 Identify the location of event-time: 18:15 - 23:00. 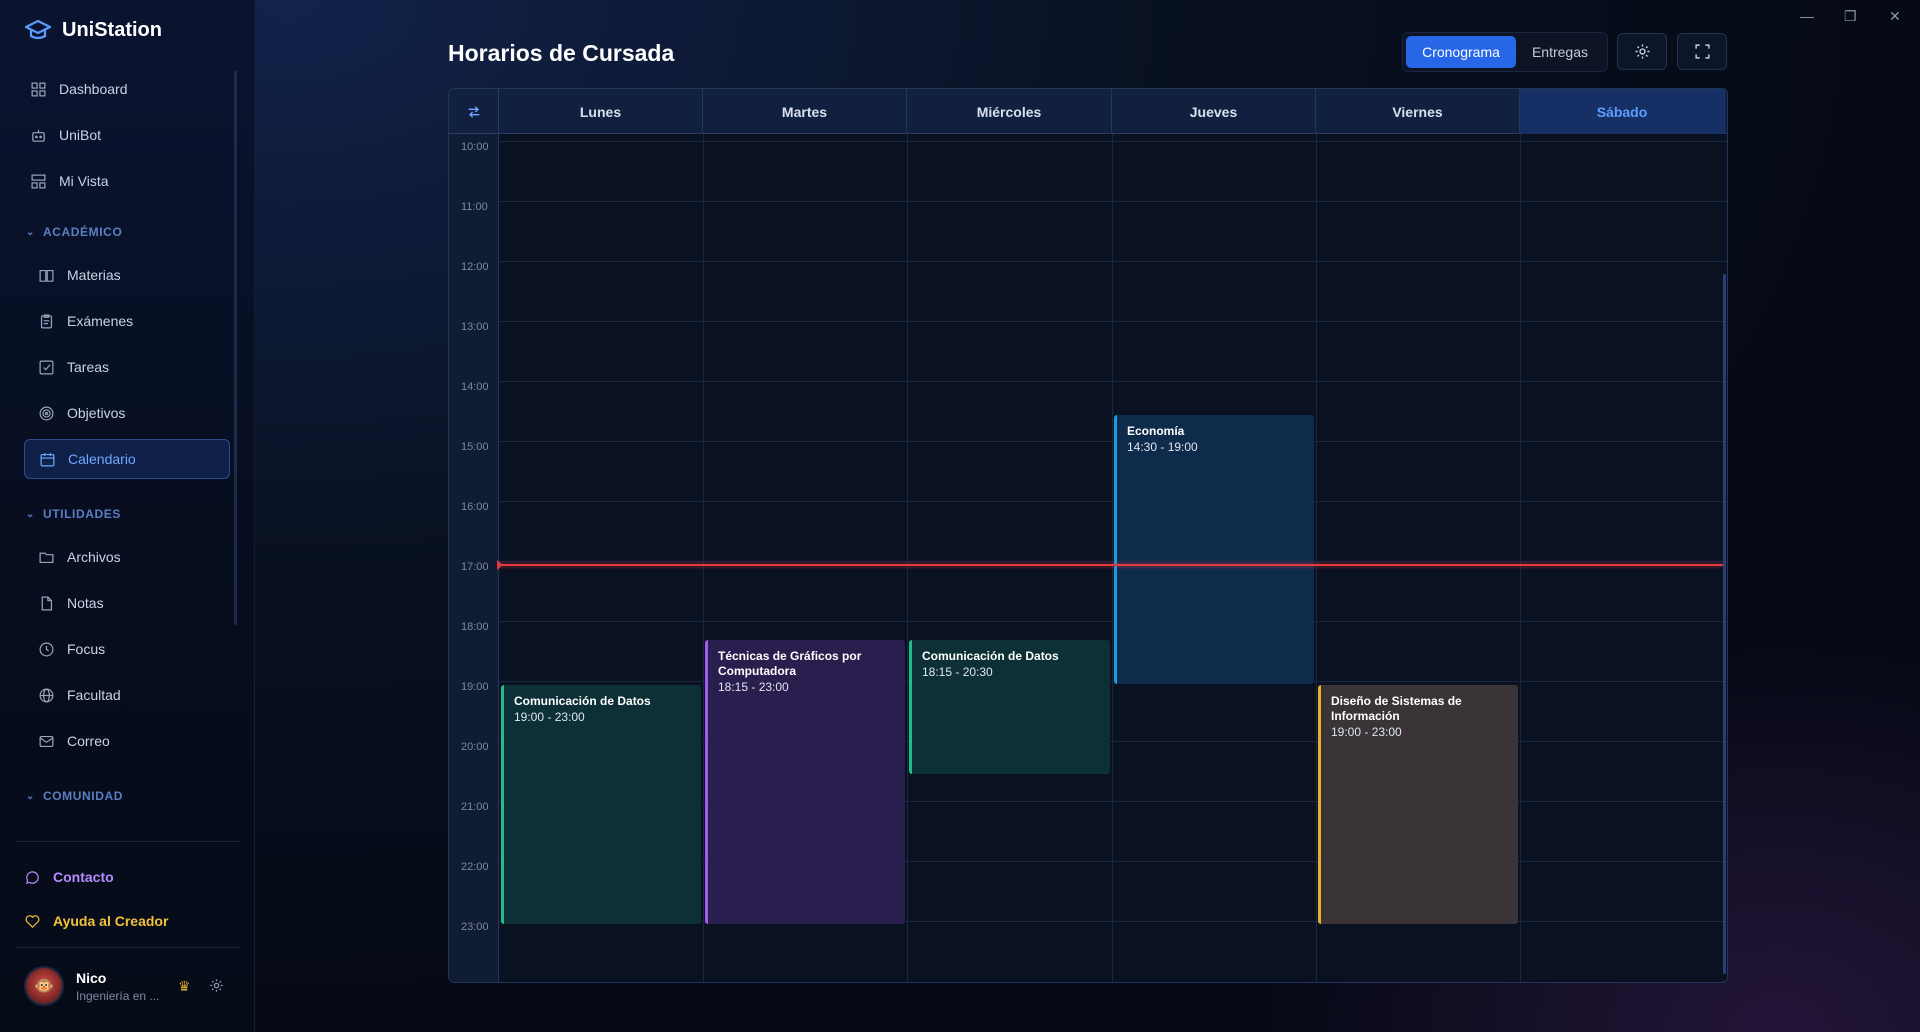
(753, 687).